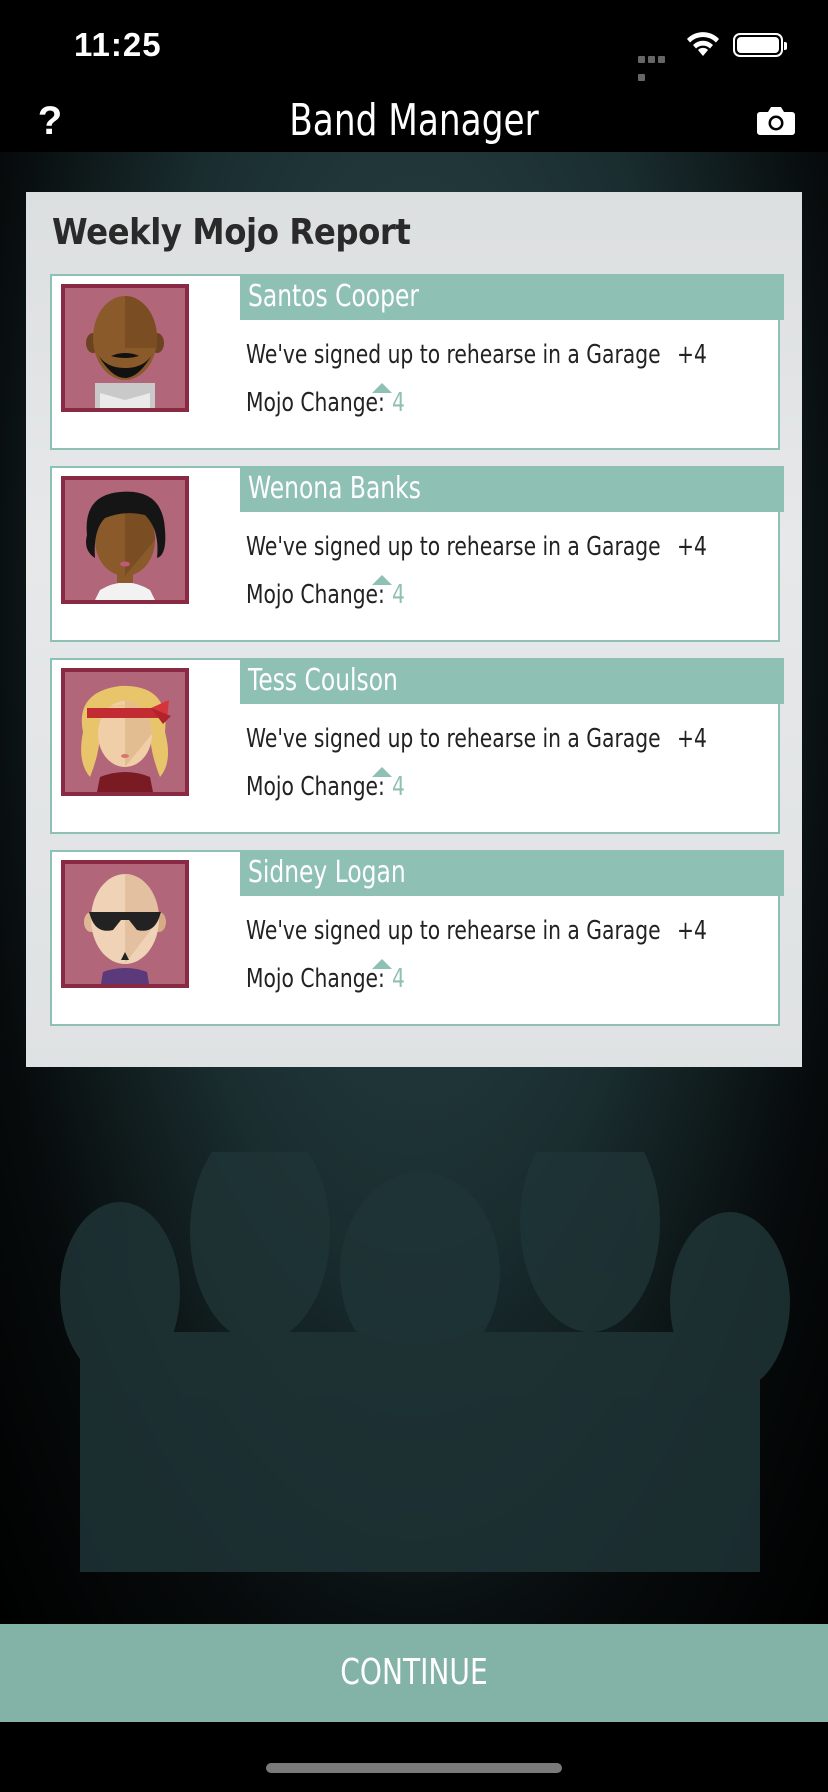  What do you see at coordinates (760, 45) in the screenshot?
I see `battery-icon` at bounding box center [760, 45].